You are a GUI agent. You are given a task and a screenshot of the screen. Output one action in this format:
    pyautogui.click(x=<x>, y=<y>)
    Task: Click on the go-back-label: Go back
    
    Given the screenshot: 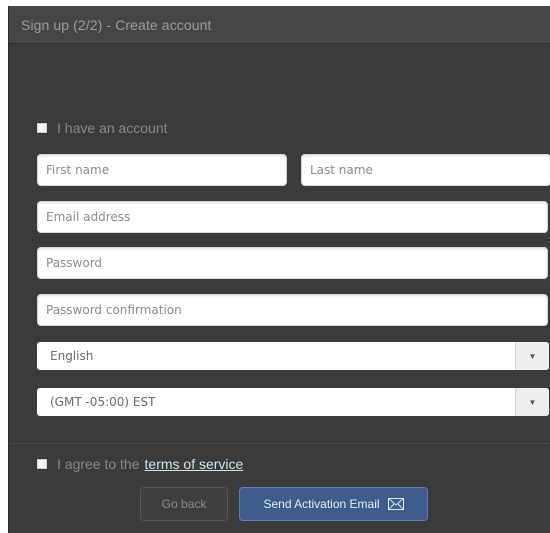 What is the action you would take?
    pyautogui.click(x=184, y=504)
    